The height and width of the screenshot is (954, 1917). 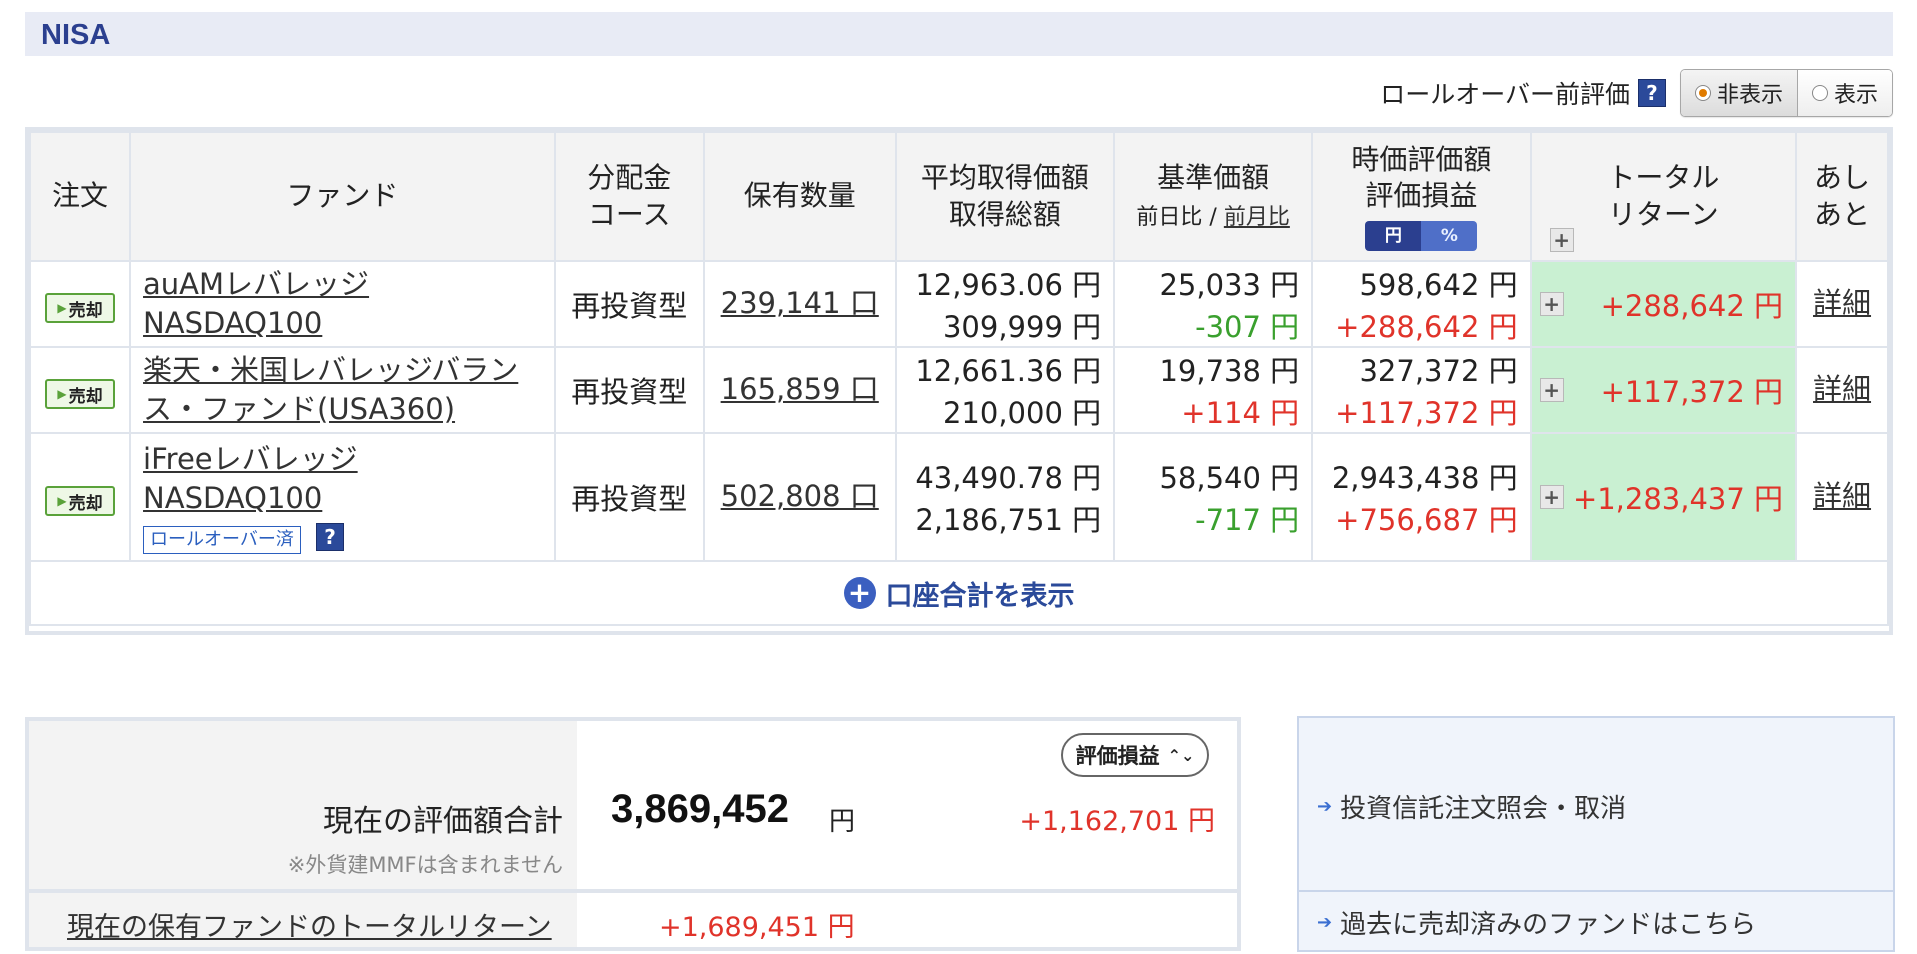 I want to click on updown-chevron-icon: ⌃⌄, so click(x=1181, y=755).